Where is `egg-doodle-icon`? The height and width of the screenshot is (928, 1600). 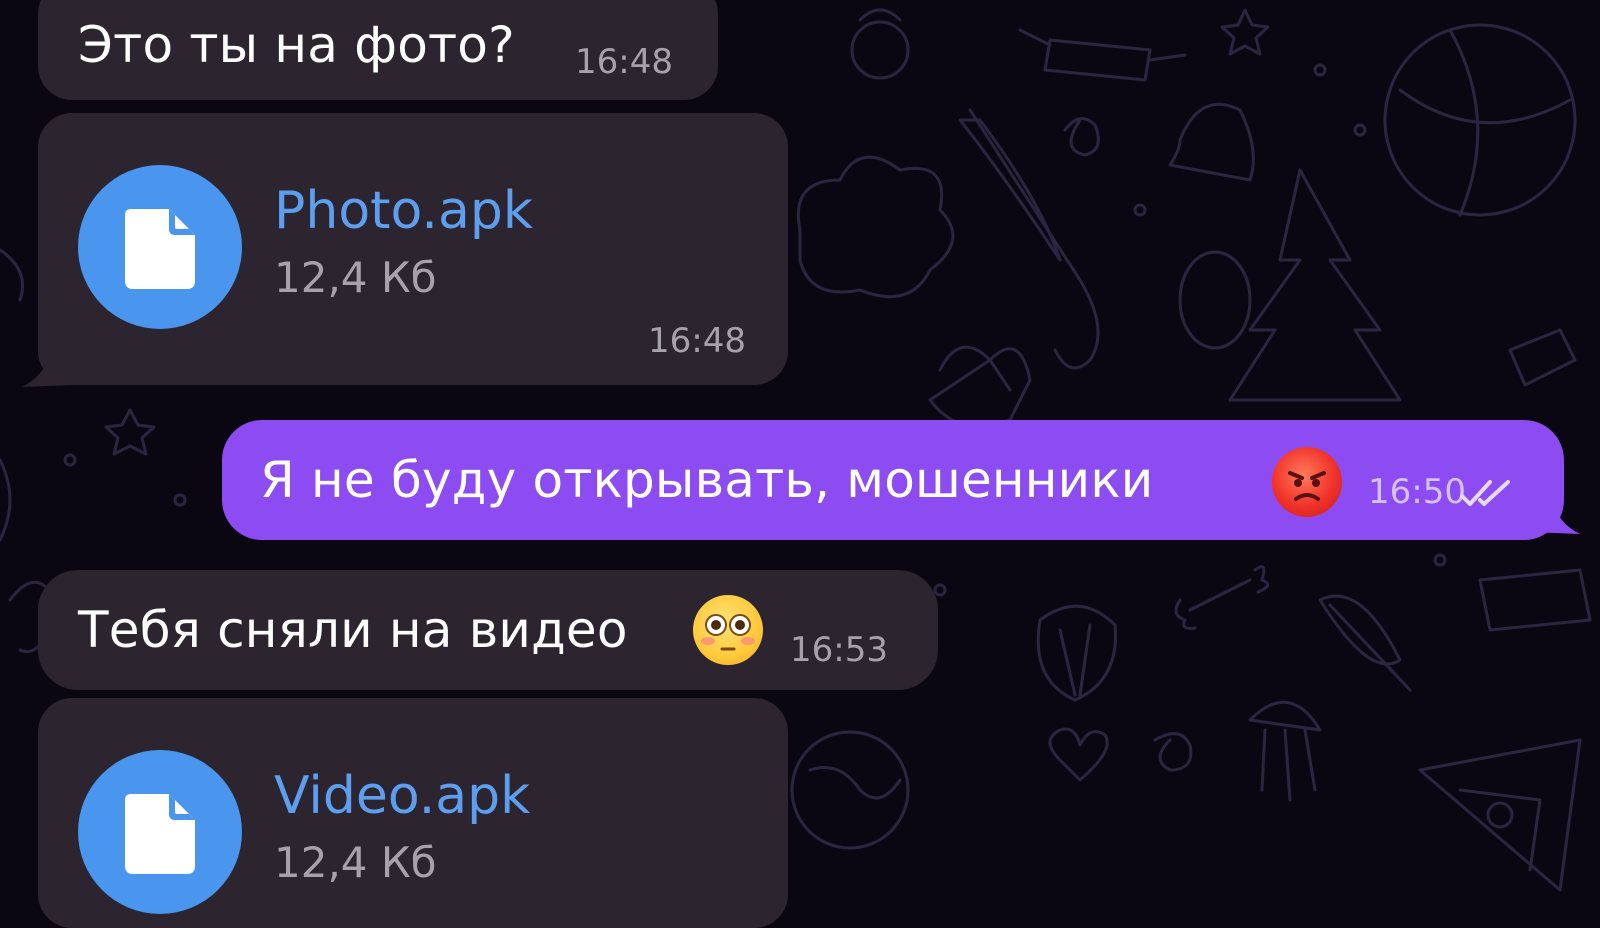 egg-doodle-icon is located at coordinates (1215, 300).